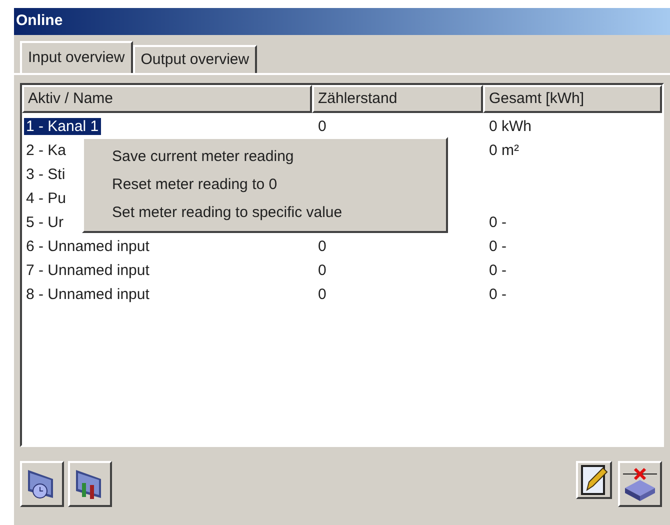 Image resolution: width=670 pixels, height=525 pixels. I want to click on table-cell: 0 m², so click(504, 150).